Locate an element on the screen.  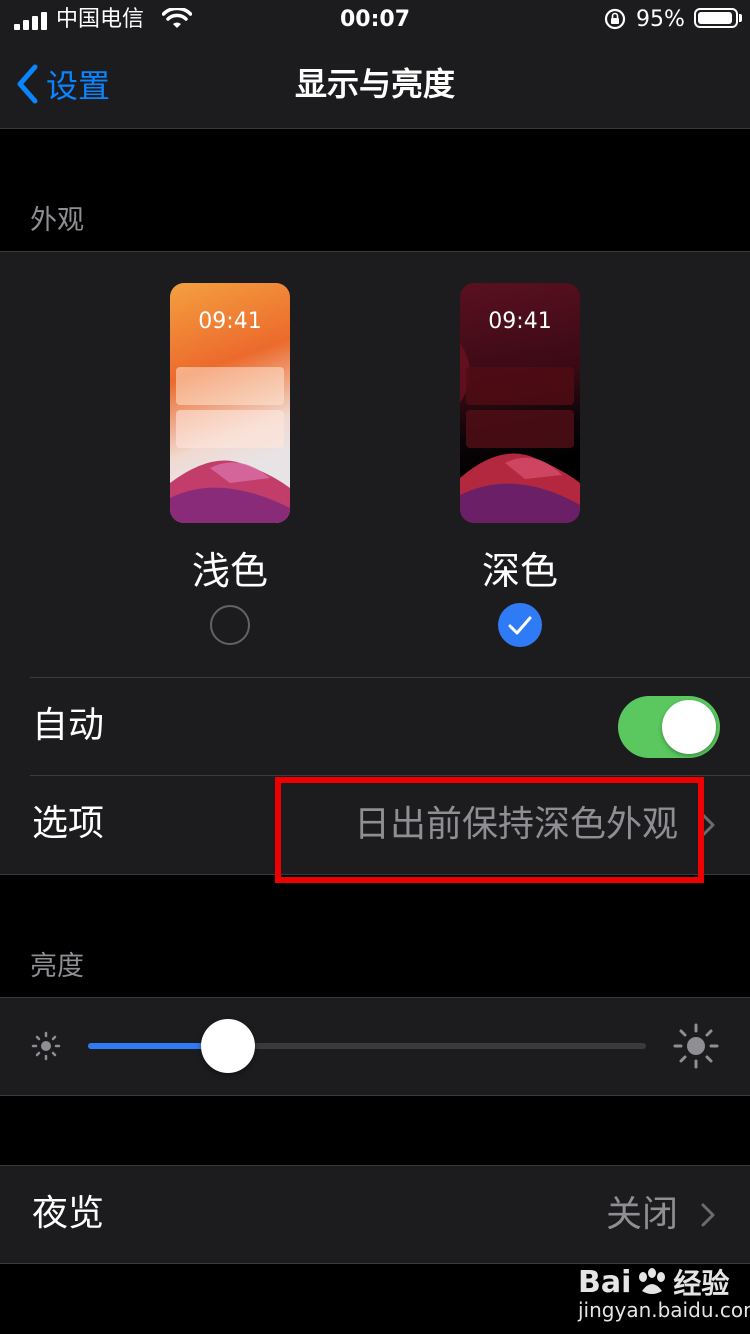
watermark-brand2: 经验 is located at coordinates (701, 1283).